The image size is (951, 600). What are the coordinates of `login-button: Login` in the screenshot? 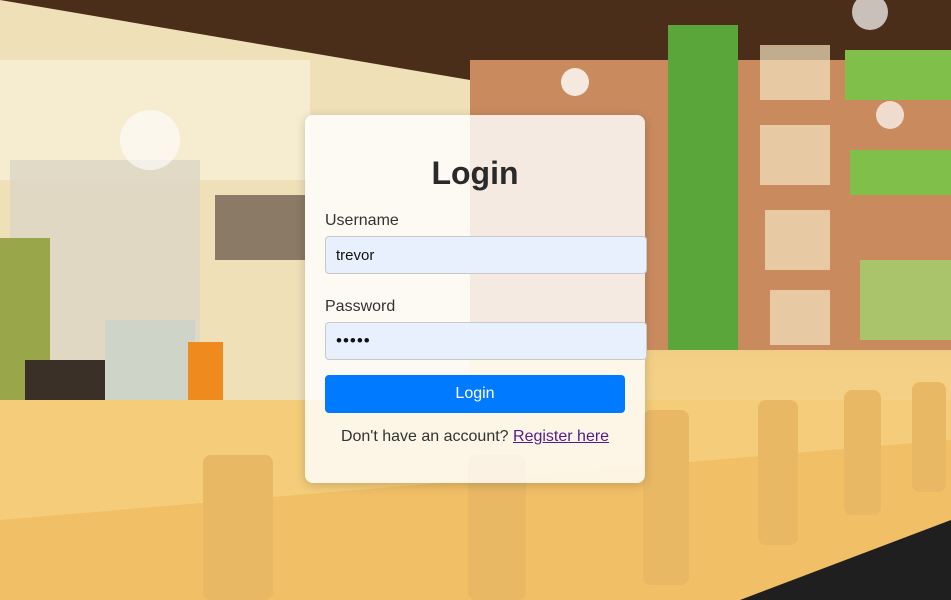 It's located at (475, 394).